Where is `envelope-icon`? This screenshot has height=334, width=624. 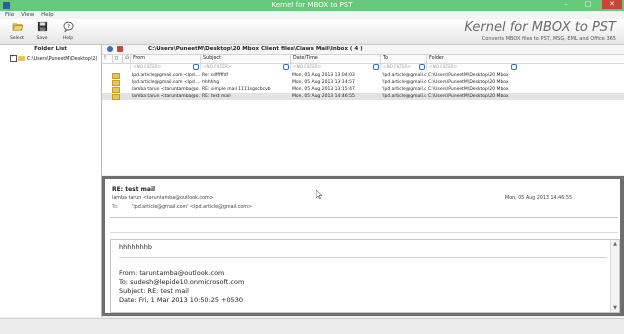 envelope-icon is located at coordinates (116, 97).